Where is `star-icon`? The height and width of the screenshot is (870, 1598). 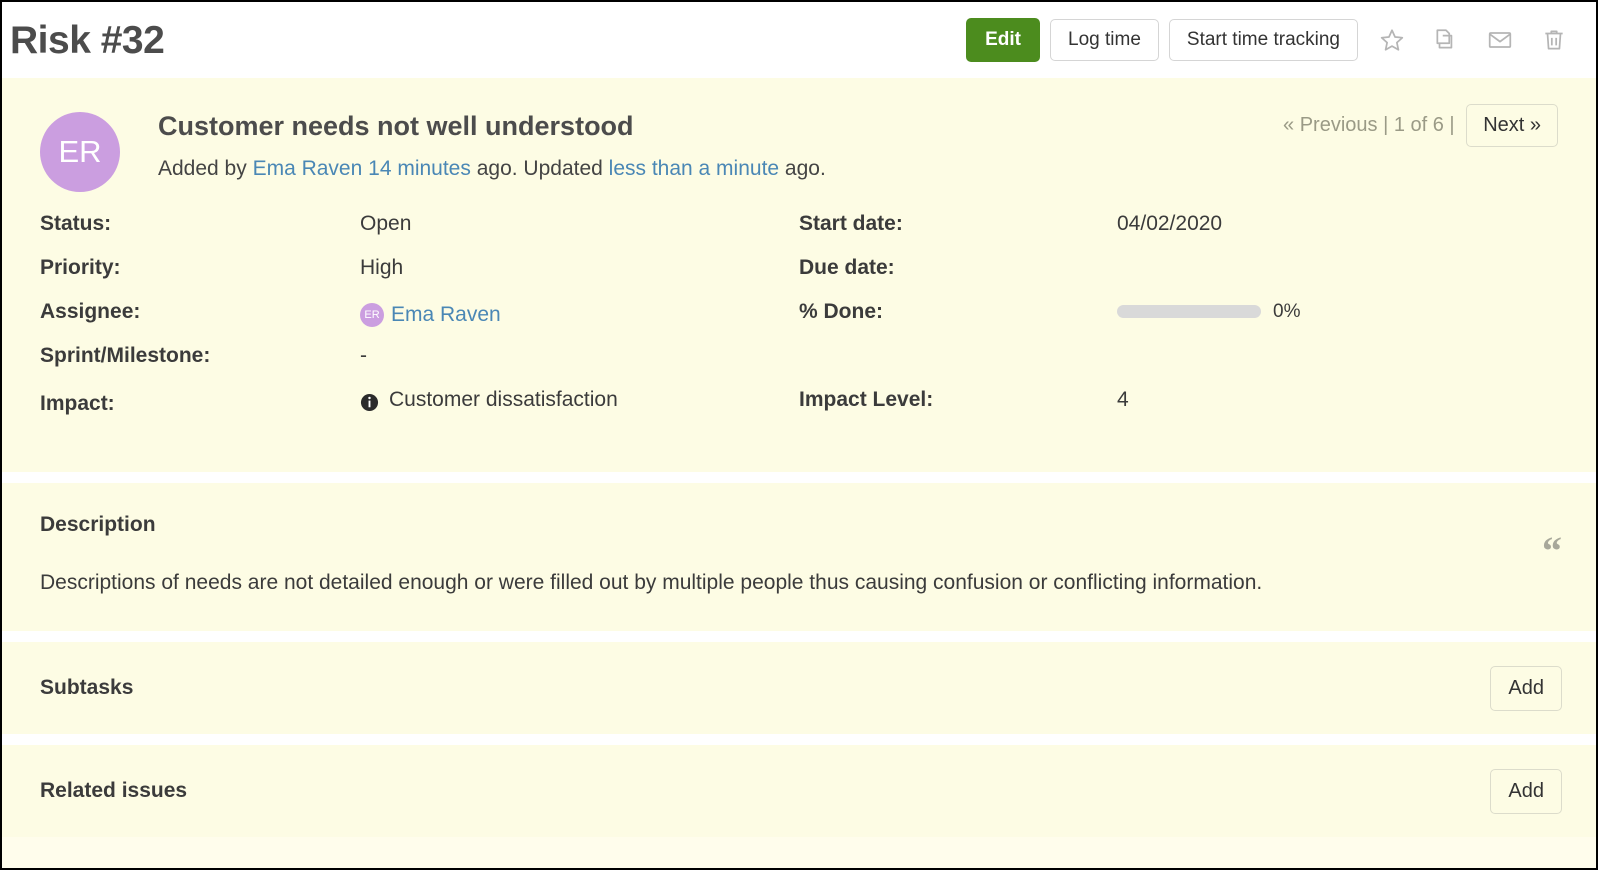 star-icon is located at coordinates (1392, 40).